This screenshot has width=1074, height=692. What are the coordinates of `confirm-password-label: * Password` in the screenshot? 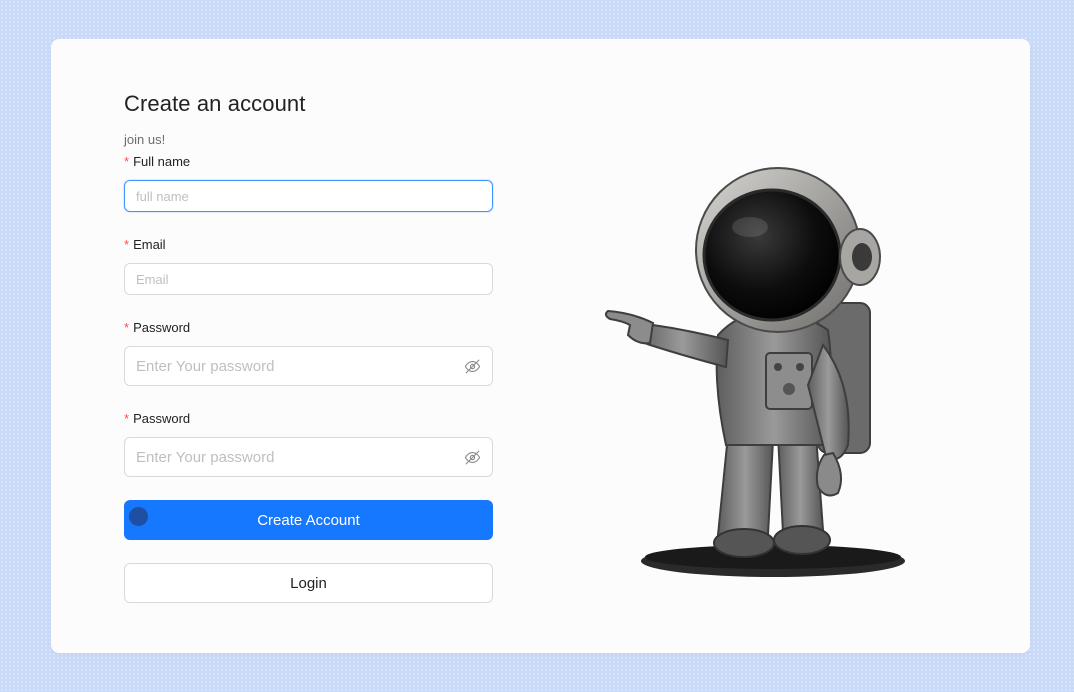 It's located at (308, 418).